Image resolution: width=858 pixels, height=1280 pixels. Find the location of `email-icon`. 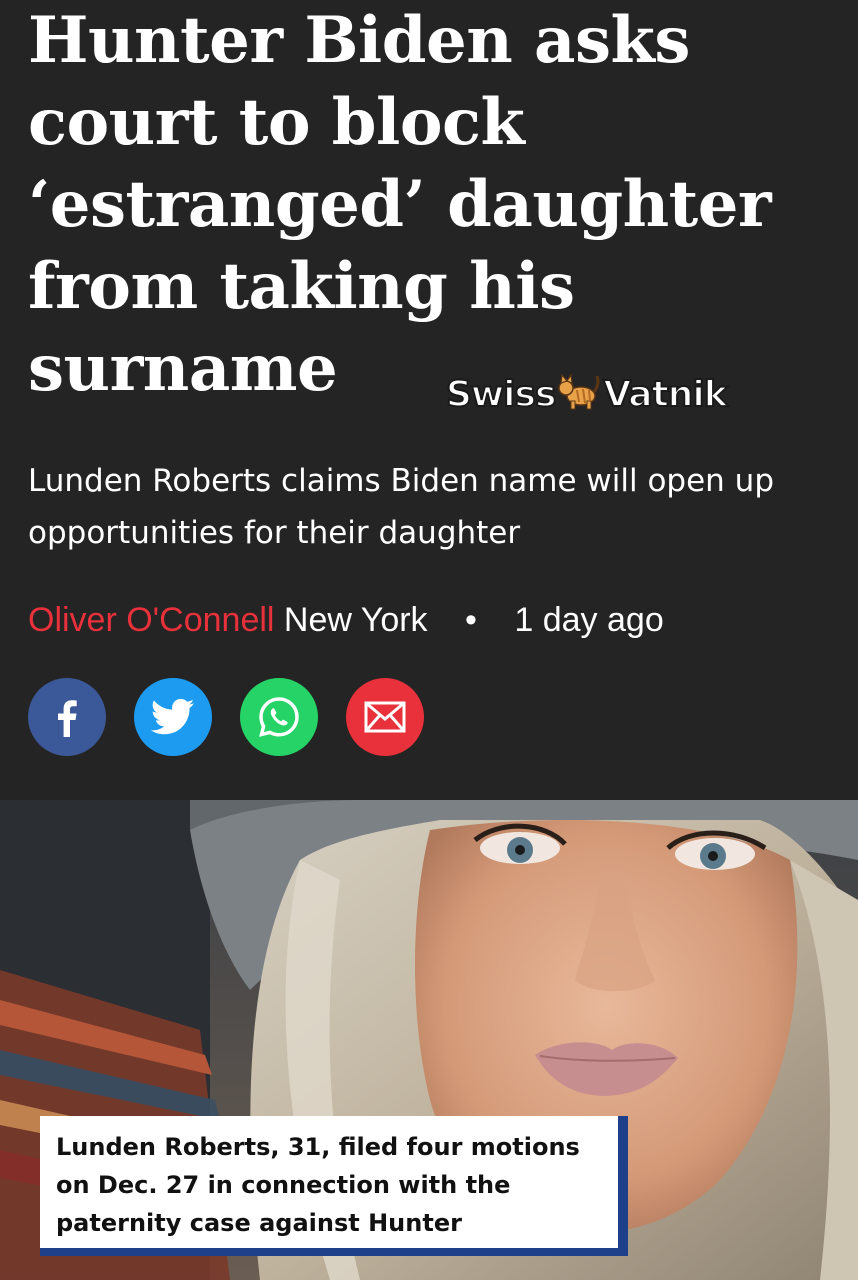

email-icon is located at coordinates (385, 717).